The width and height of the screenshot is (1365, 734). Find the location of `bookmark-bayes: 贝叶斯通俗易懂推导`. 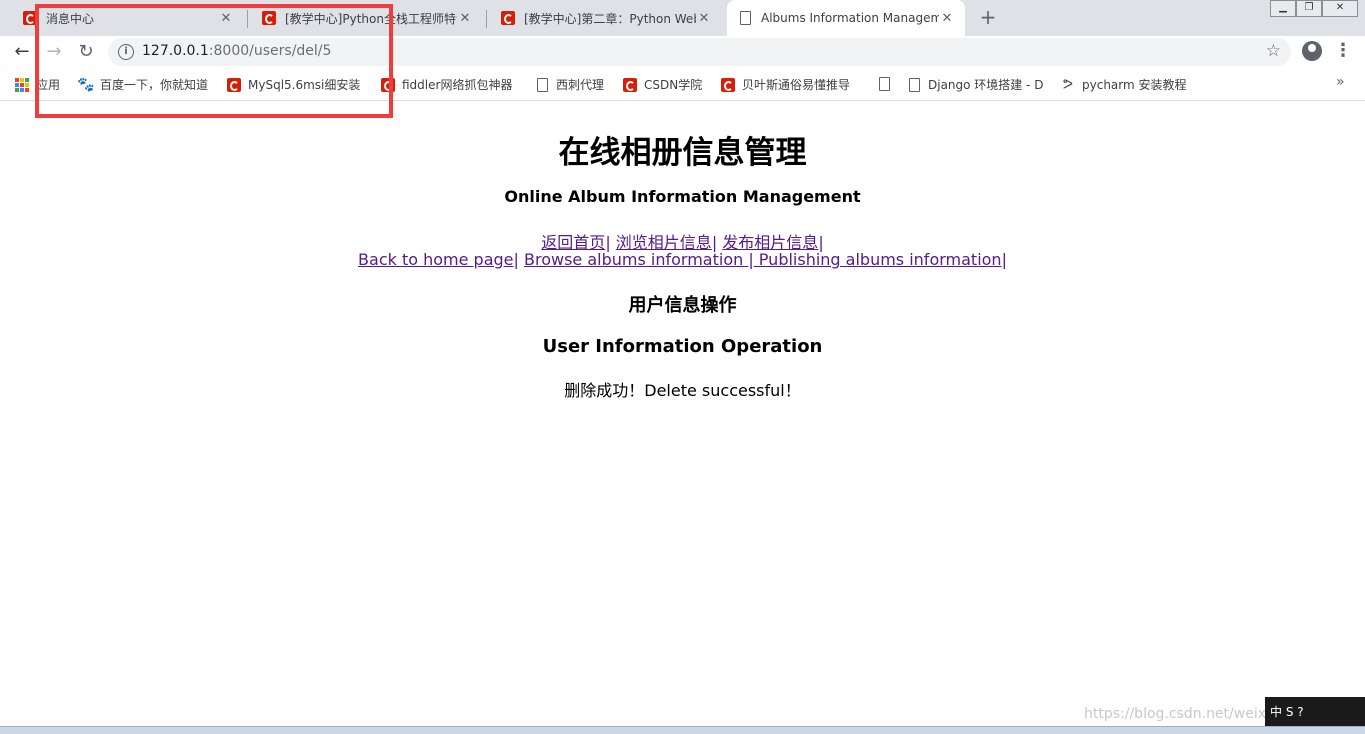

bookmark-bayes: 贝叶斯通俗易懂推导 is located at coordinates (790, 84).